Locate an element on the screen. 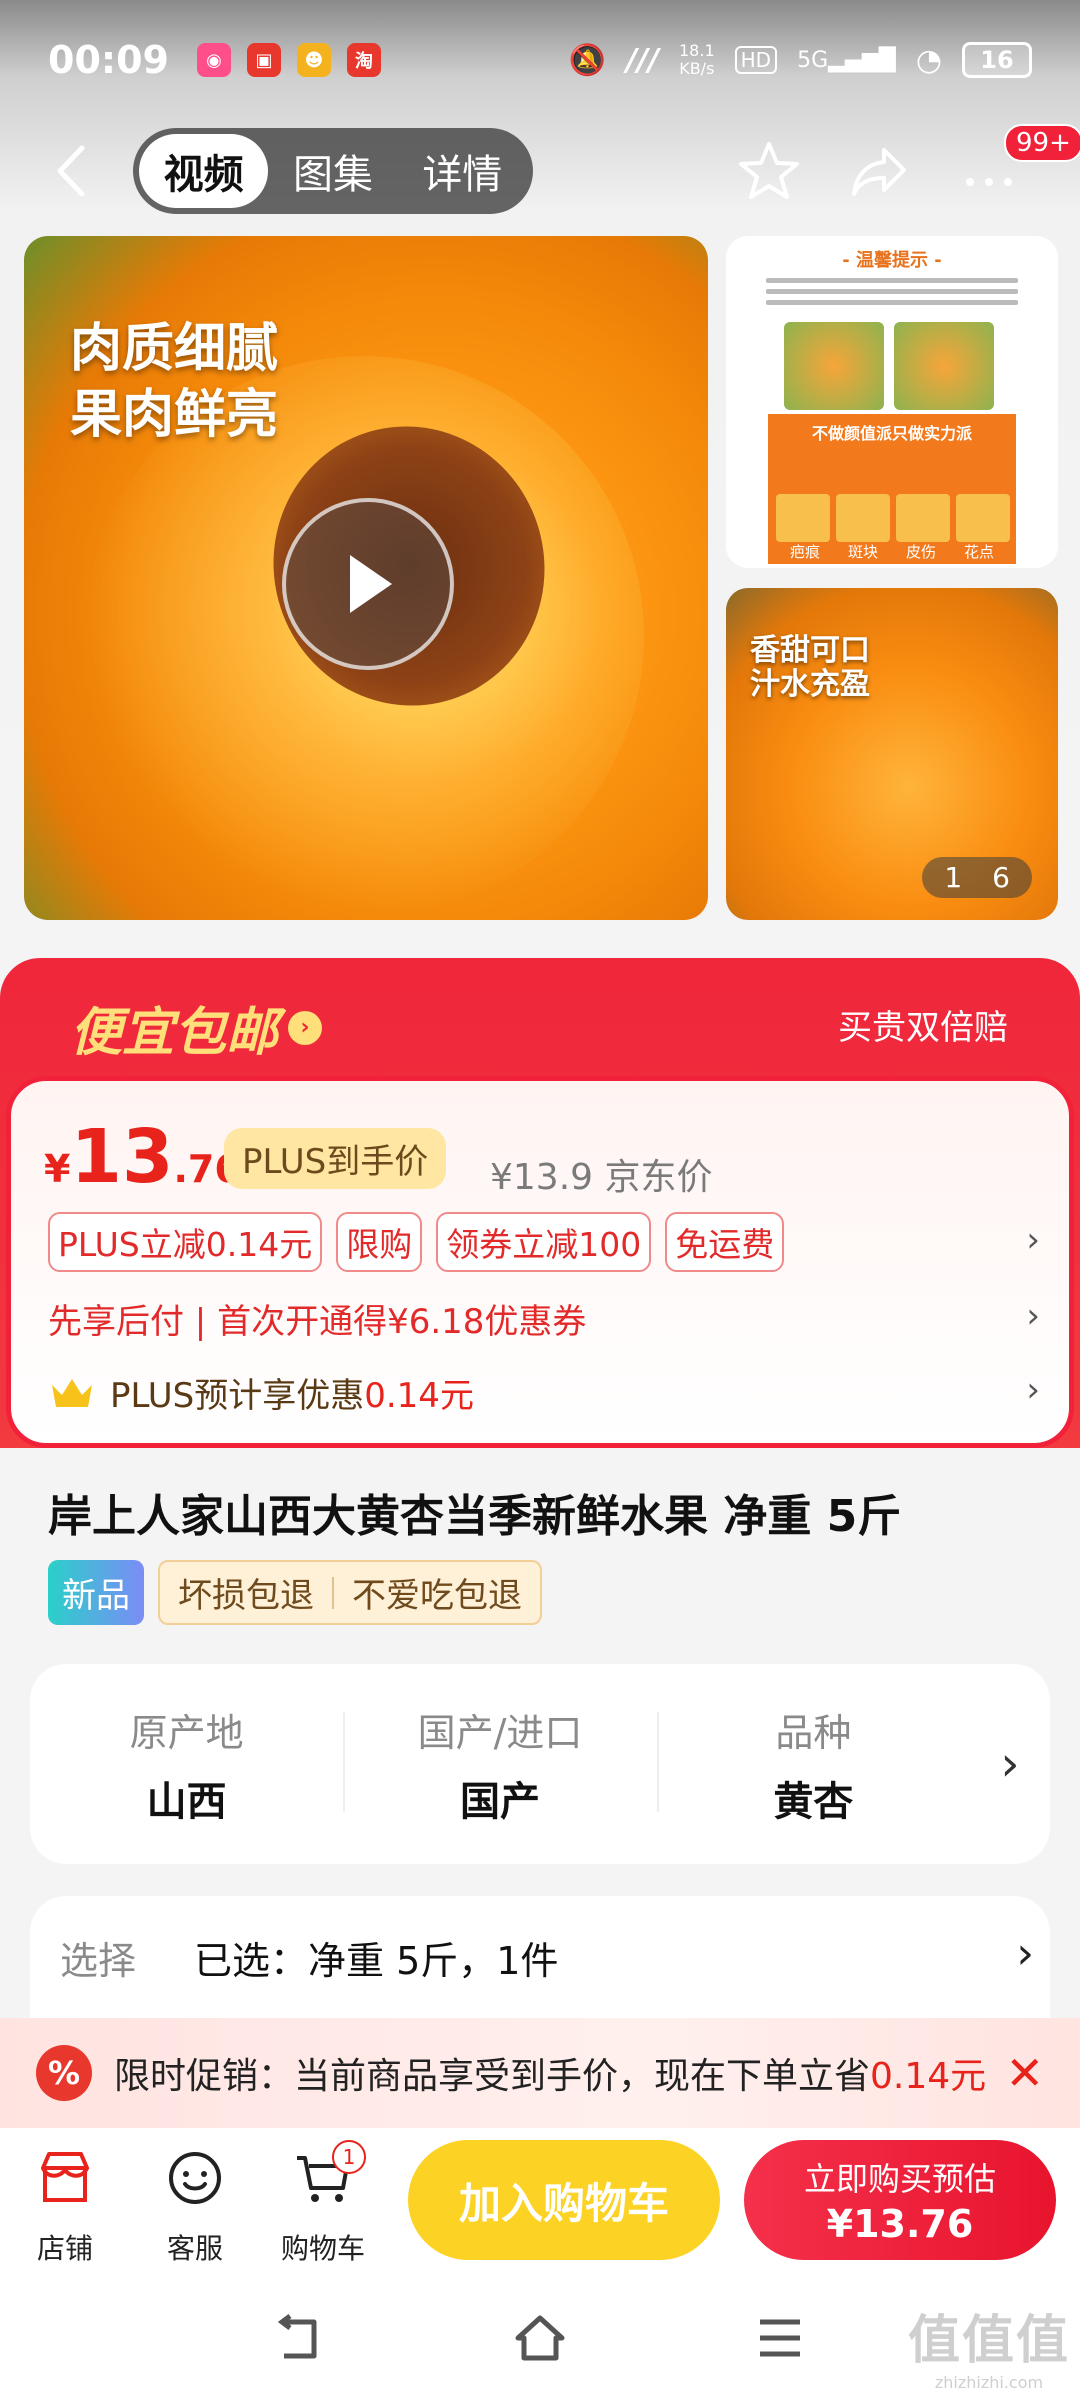 This screenshot has width=1080, height=2400. promo-title: 便宜包邮 › is located at coordinates (196, 1027).